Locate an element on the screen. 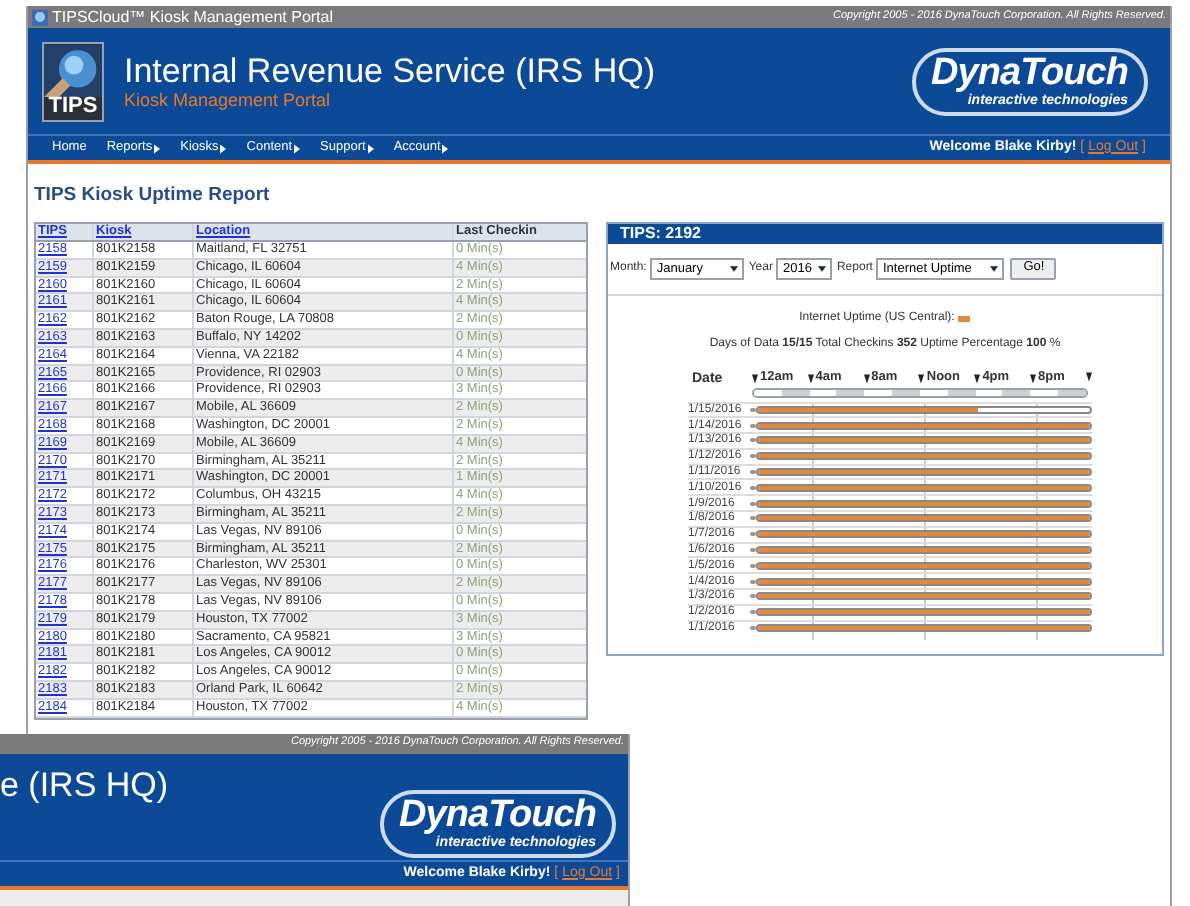 This screenshot has width=1190, height=906. app-icon is located at coordinates (40, 17).